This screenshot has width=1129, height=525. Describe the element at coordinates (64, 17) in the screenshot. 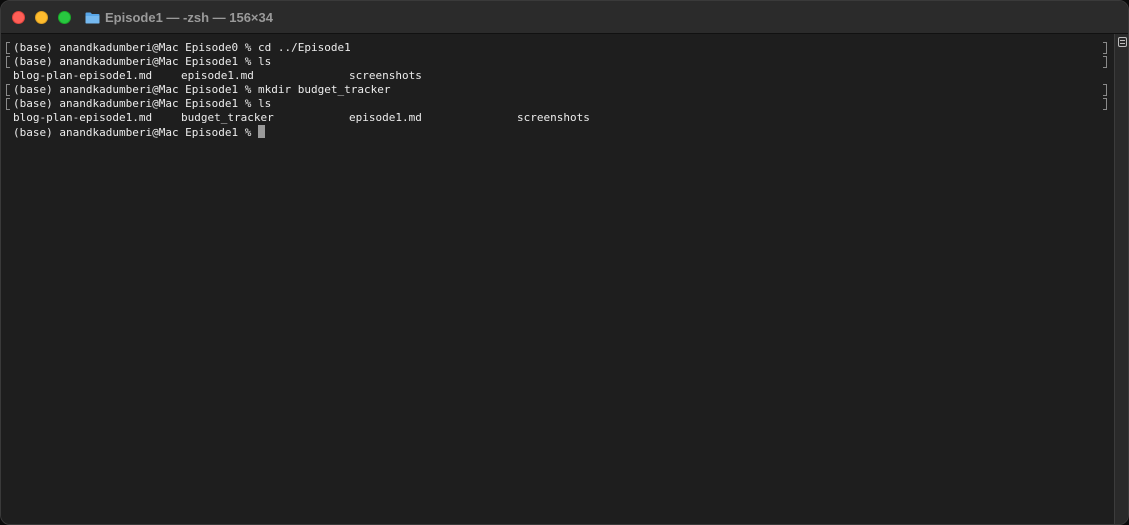

I see `zoom-button` at that location.